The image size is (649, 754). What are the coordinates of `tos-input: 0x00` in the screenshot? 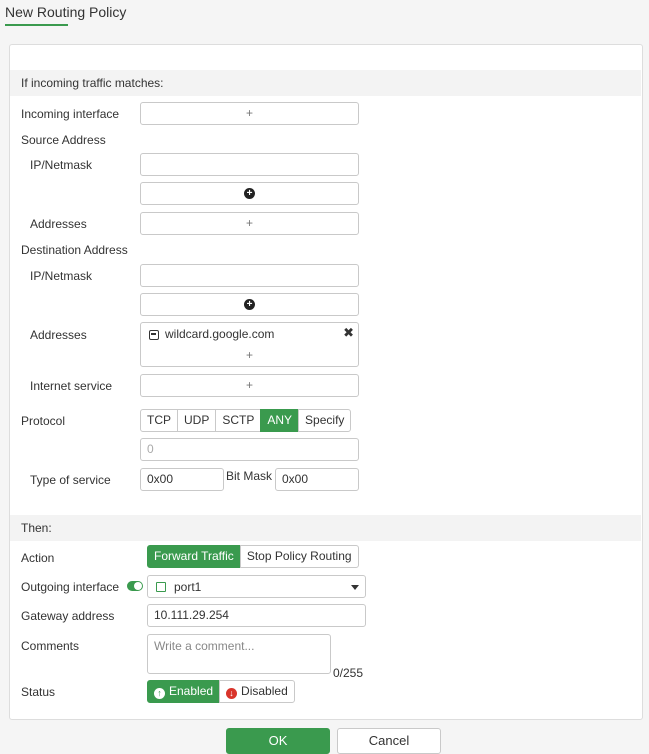 It's located at (182, 479).